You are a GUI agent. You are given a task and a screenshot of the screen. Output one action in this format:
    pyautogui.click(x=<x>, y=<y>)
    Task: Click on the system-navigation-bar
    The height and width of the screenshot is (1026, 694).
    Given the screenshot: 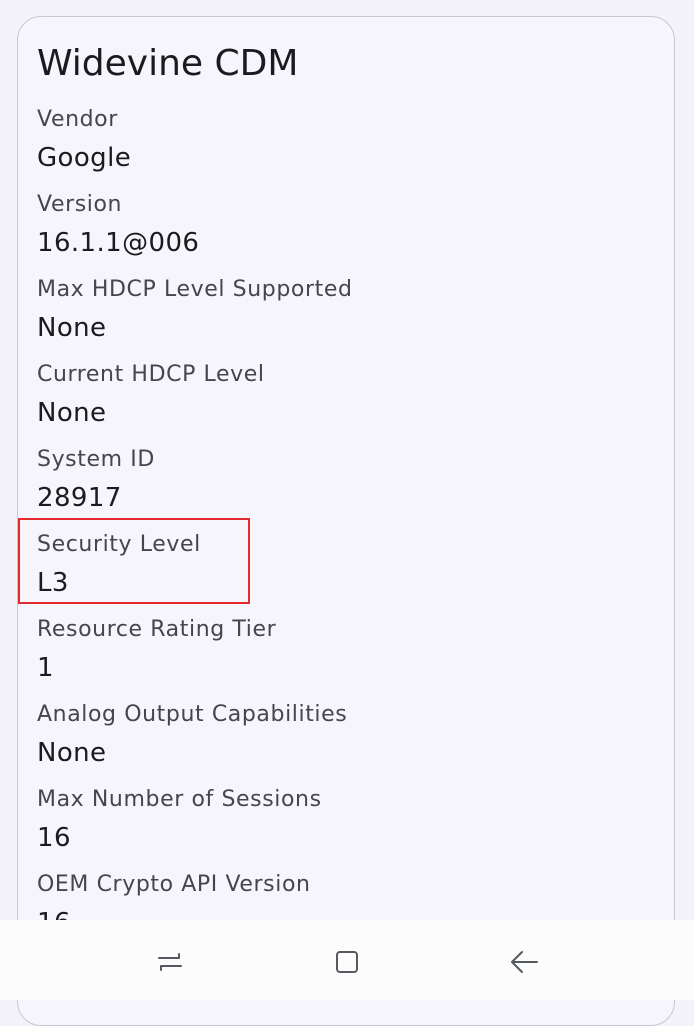 What is the action you would take?
    pyautogui.click(x=347, y=960)
    